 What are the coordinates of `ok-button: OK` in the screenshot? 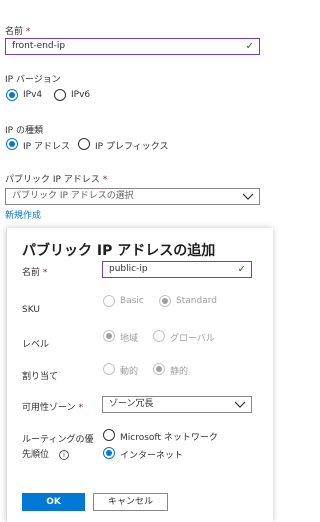 It's located at (53, 502).